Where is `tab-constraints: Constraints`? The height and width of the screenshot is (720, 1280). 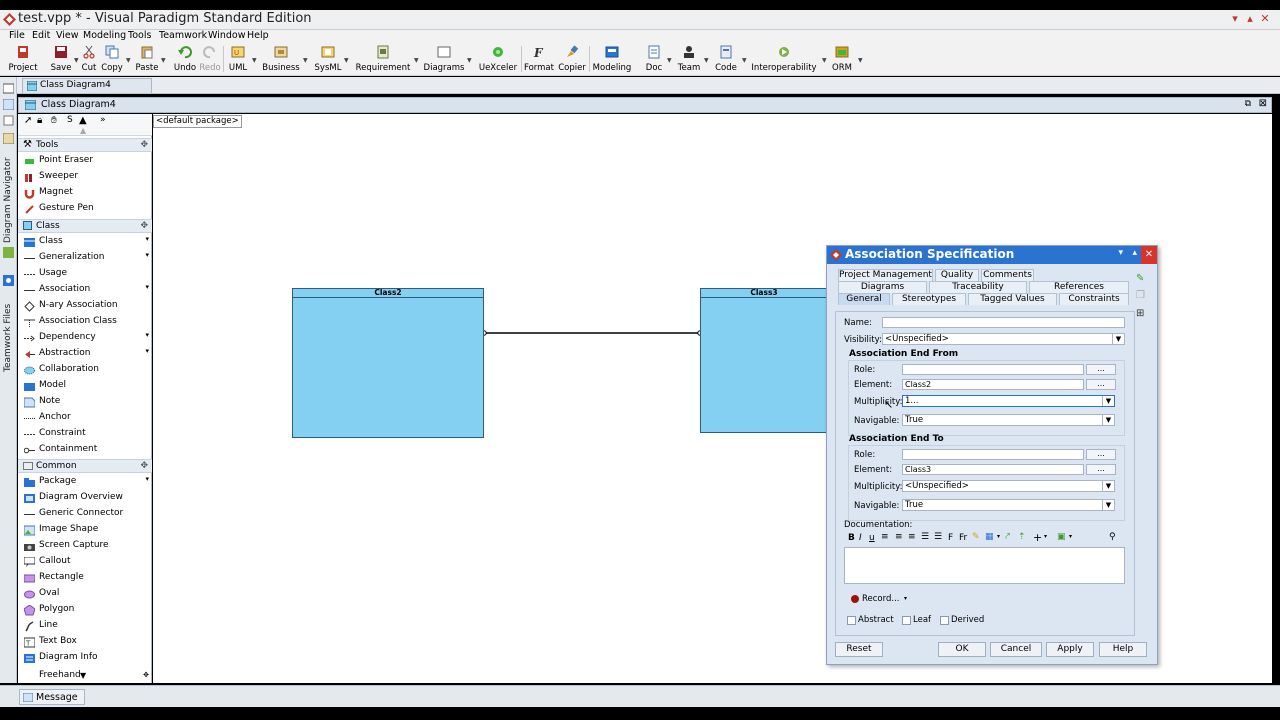
tab-constraints: Constraints is located at coordinates (1094, 299).